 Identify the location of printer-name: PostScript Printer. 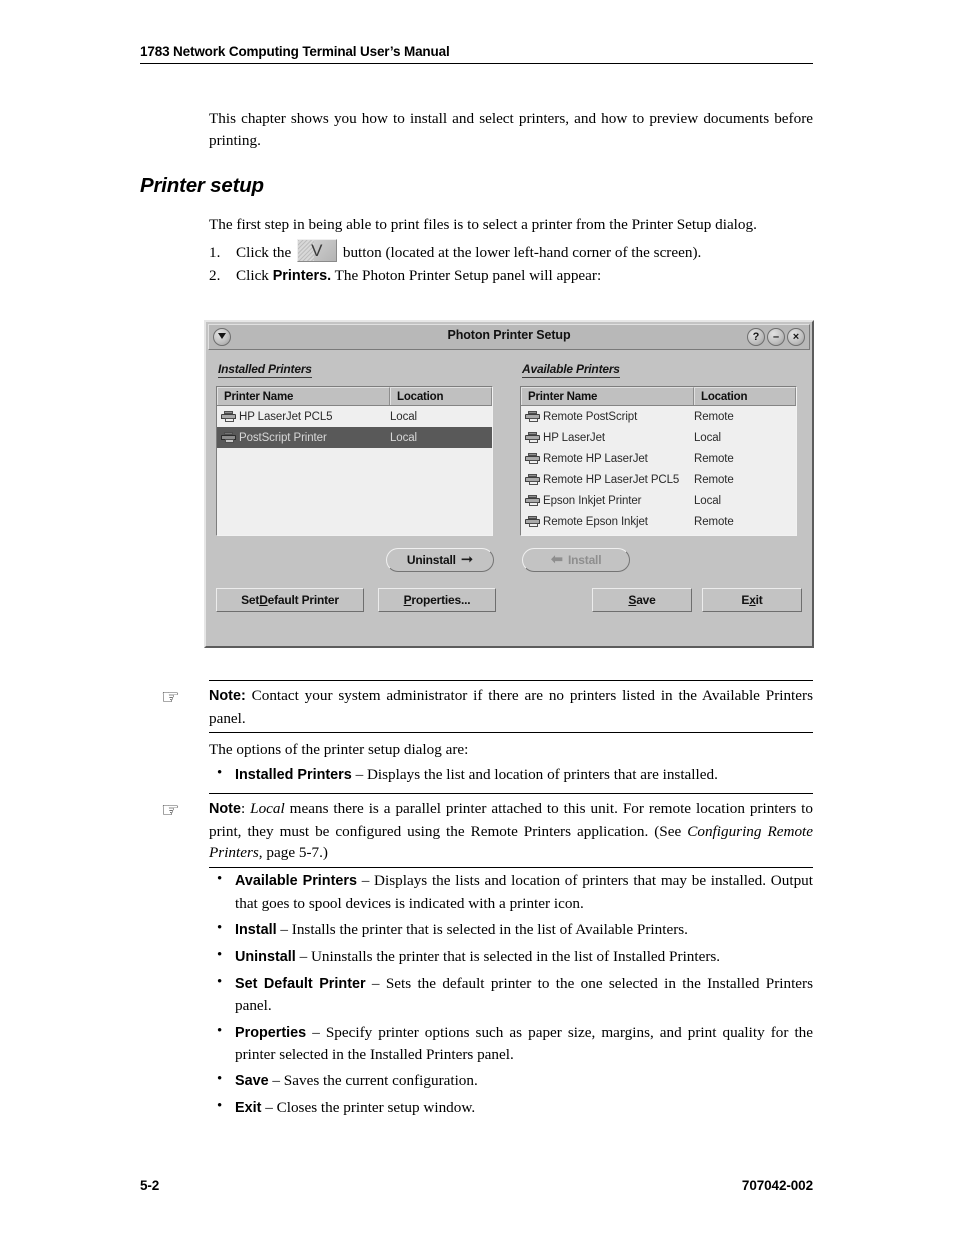
(283, 437).